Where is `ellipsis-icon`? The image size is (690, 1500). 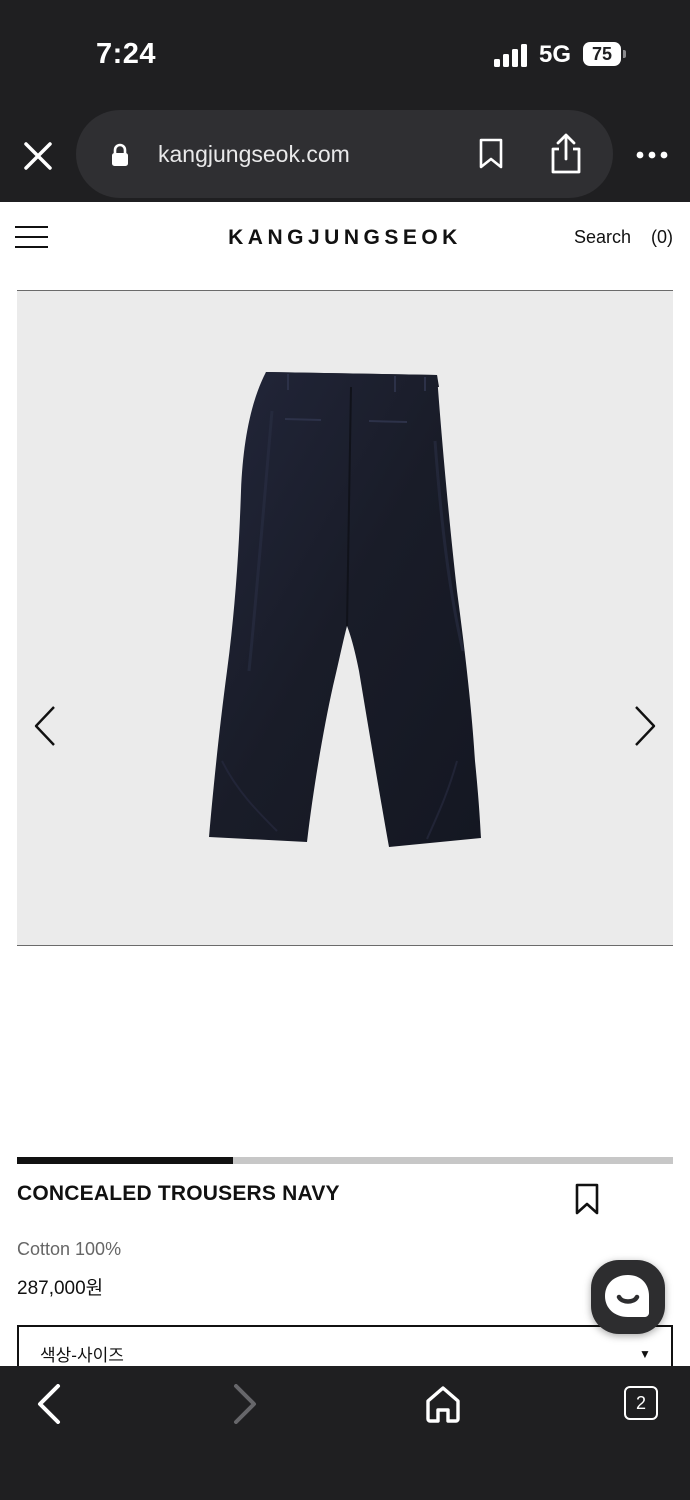 ellipsis-icon is located at coordinates (652, 155).